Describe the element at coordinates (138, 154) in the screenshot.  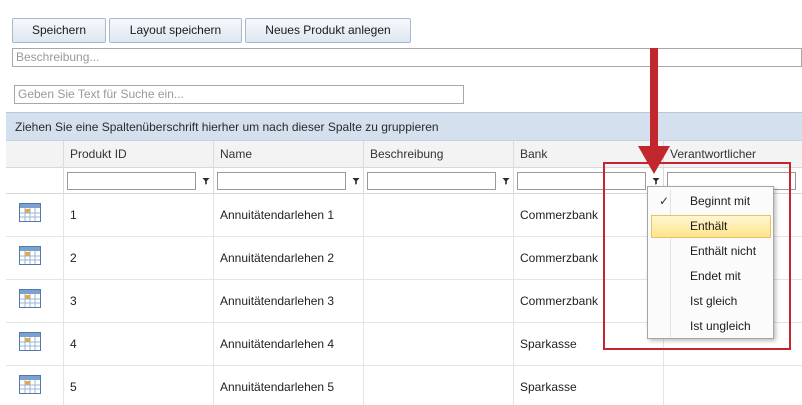
I see `column-header-product-id: Produkt ID` at that location.